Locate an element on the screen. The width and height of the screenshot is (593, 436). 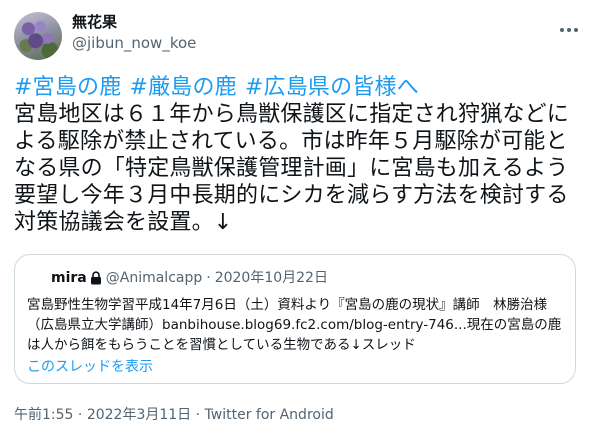
more-horizontal-icon is located at coordinates (569, 27).